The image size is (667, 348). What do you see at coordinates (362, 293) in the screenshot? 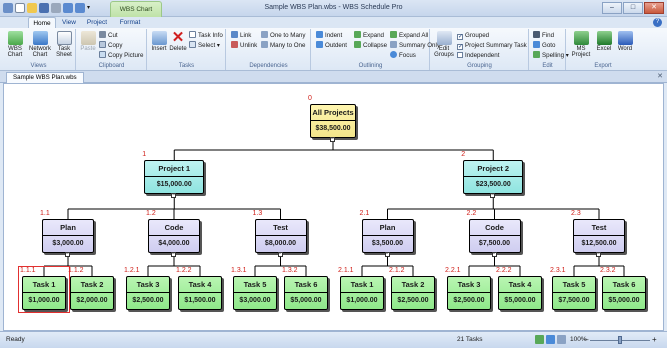
I see `wbs-node-task: Task 1 $1,000.00` at bounding box center [362, 293].